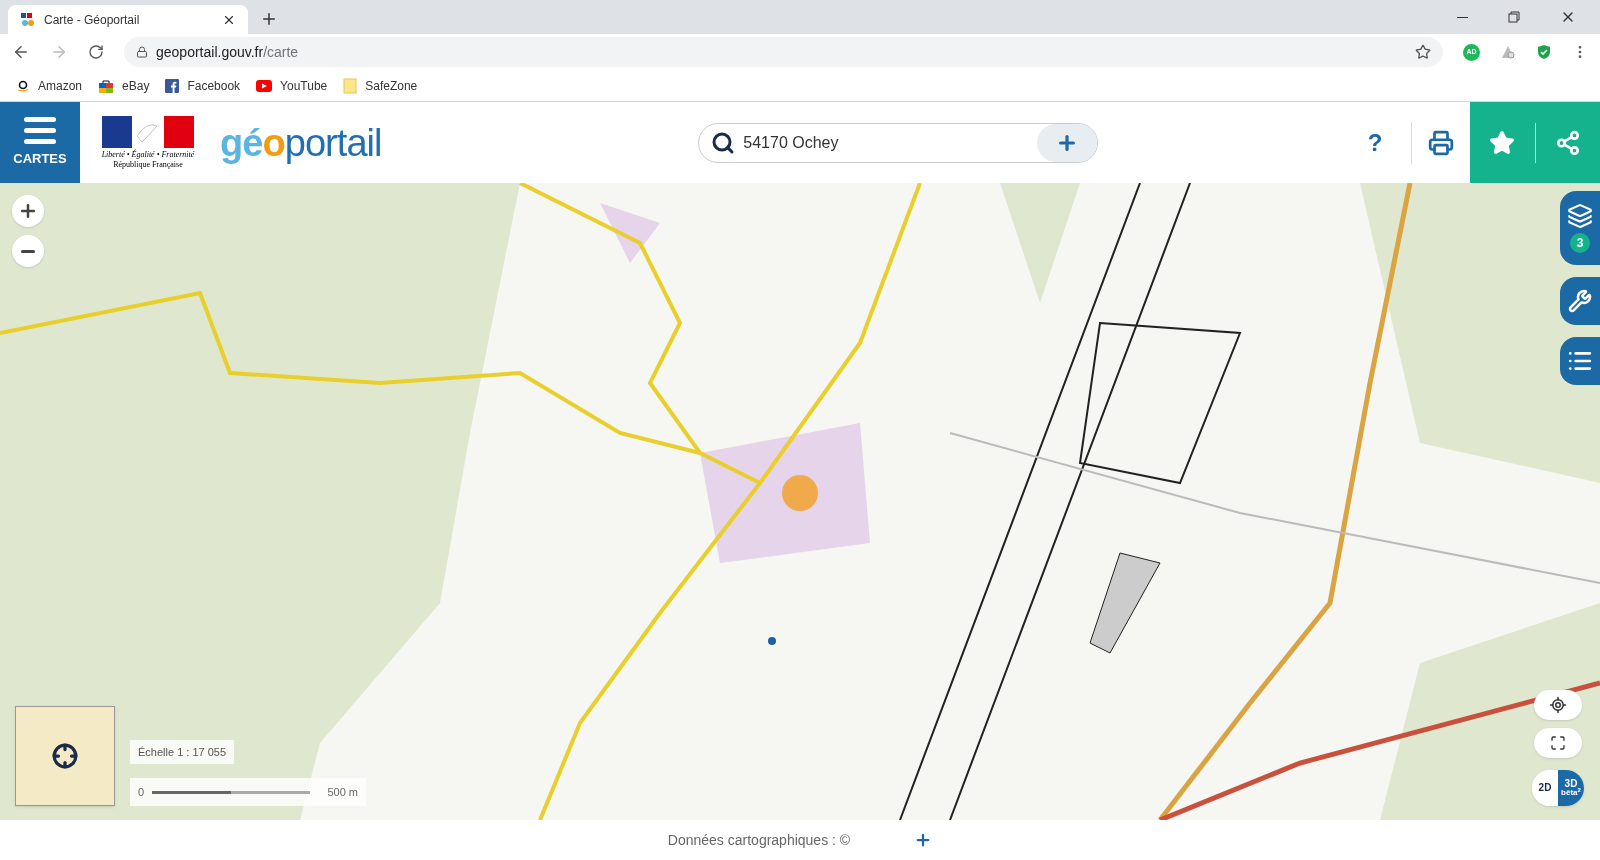 The width and height of the screenshot is (1600, 860). What do you see at coordinates (28, 19) in the screenshot?
I see `tab-favicon-icon` at bounding box center [28, 19].